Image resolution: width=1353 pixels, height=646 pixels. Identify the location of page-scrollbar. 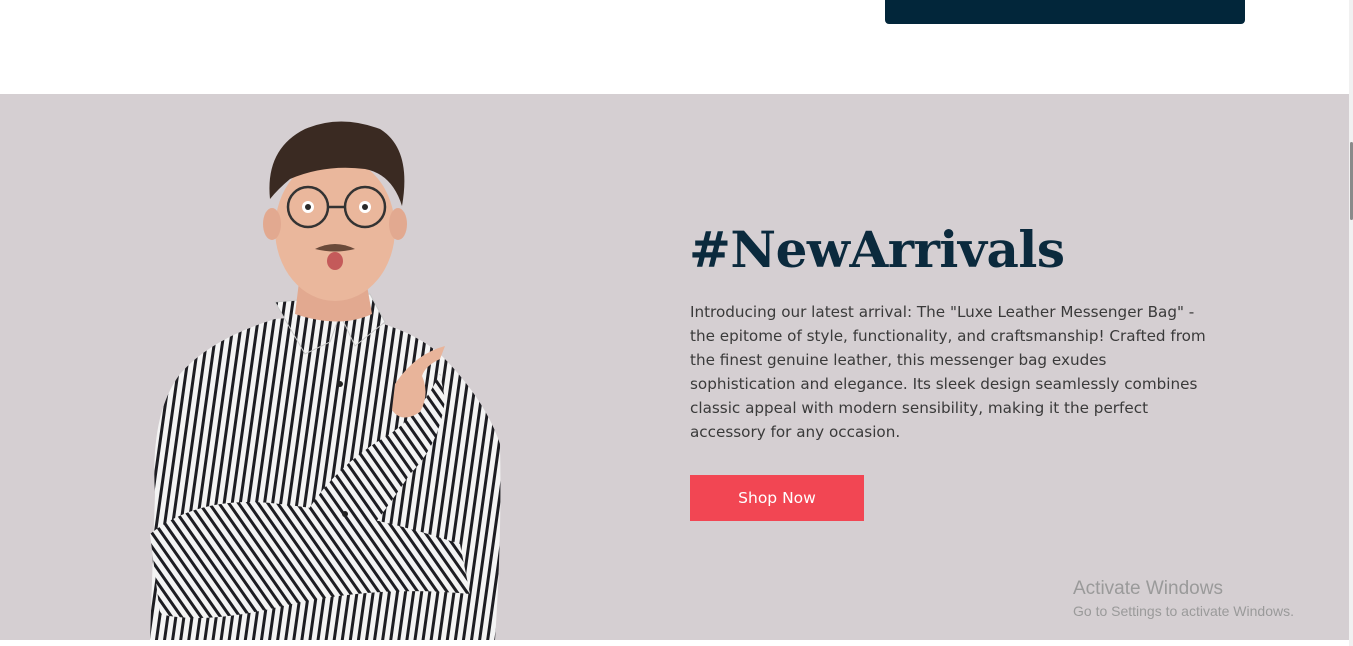
(1351, 323).